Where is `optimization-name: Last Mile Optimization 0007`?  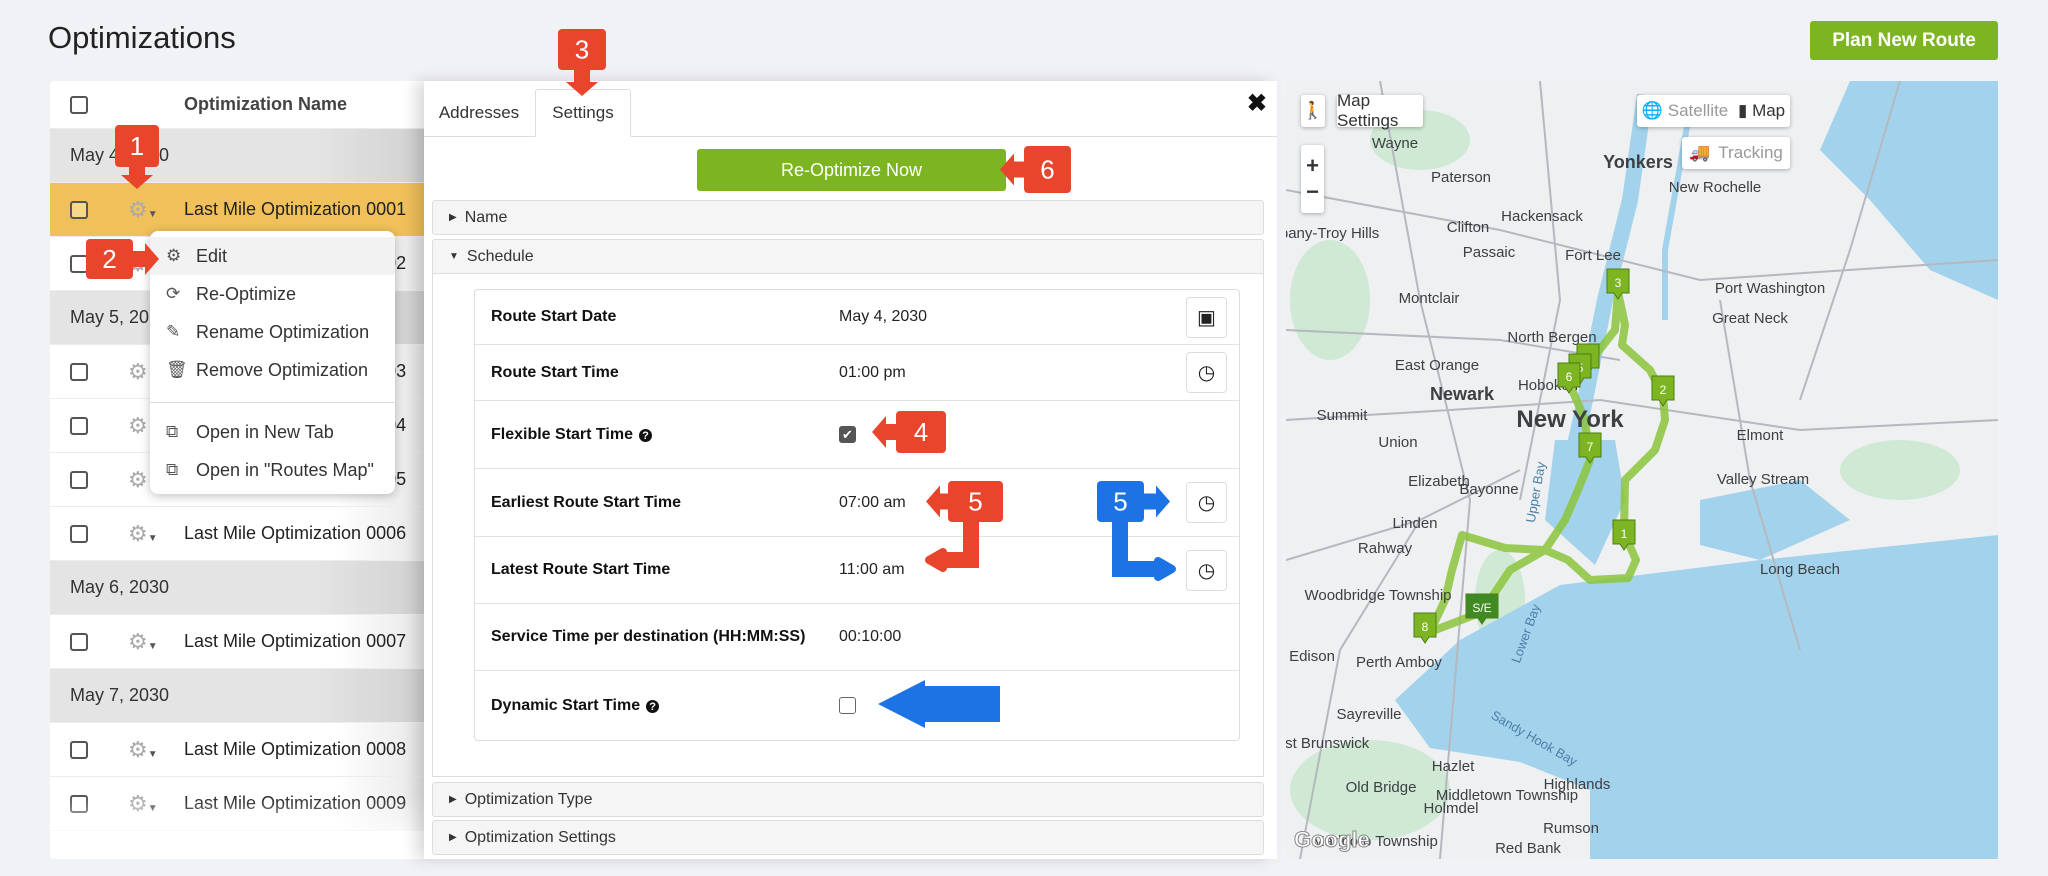
optimization-name: Last Mile Optimization 0007 is located at coordinates (295, 641).